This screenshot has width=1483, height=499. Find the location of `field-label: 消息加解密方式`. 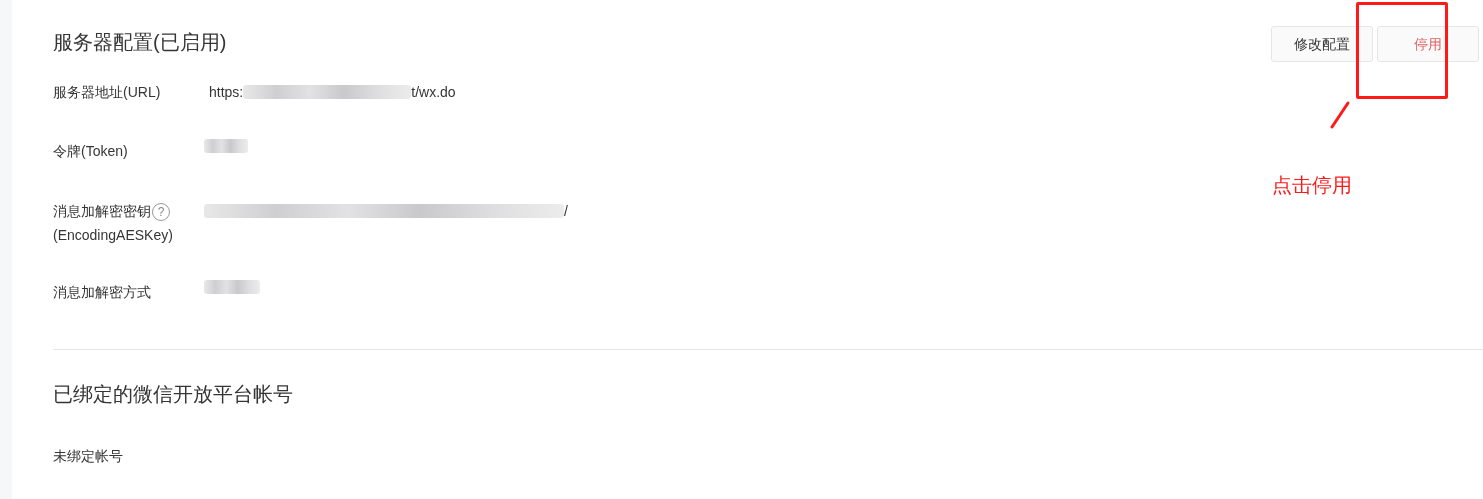

field-label: 消息加解密方式 is located at coordinates (102, 292).